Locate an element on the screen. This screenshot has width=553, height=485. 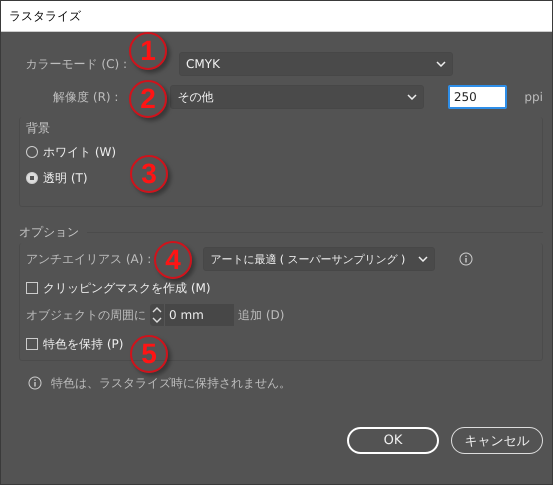
antialias-label: アンチエイリアス (A) : is located at coordinates (89, 259).